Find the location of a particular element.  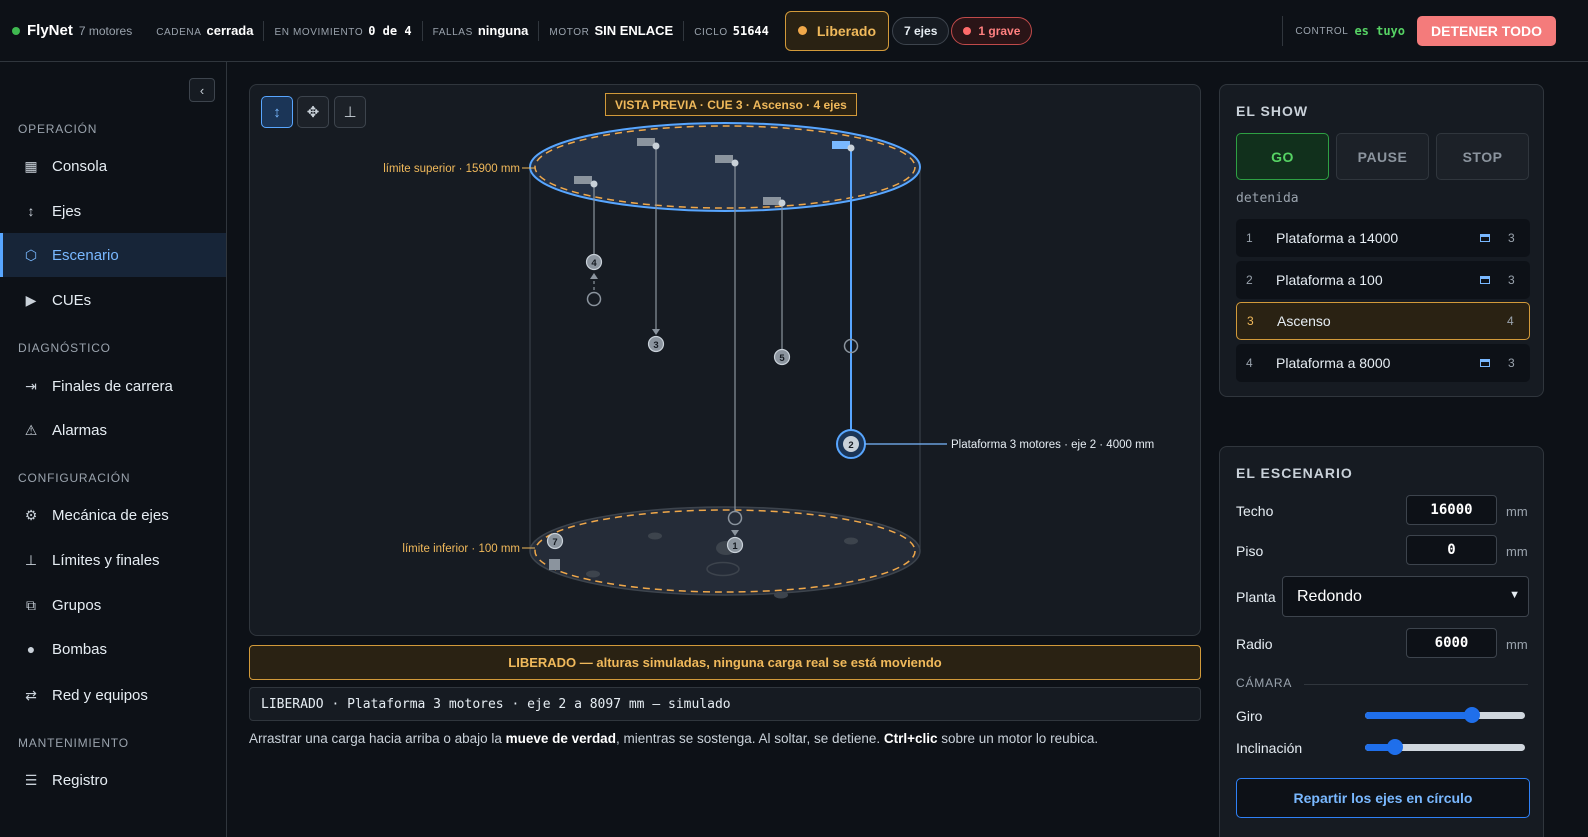

planta-label: Planta is located at coordinates (1256, 597).